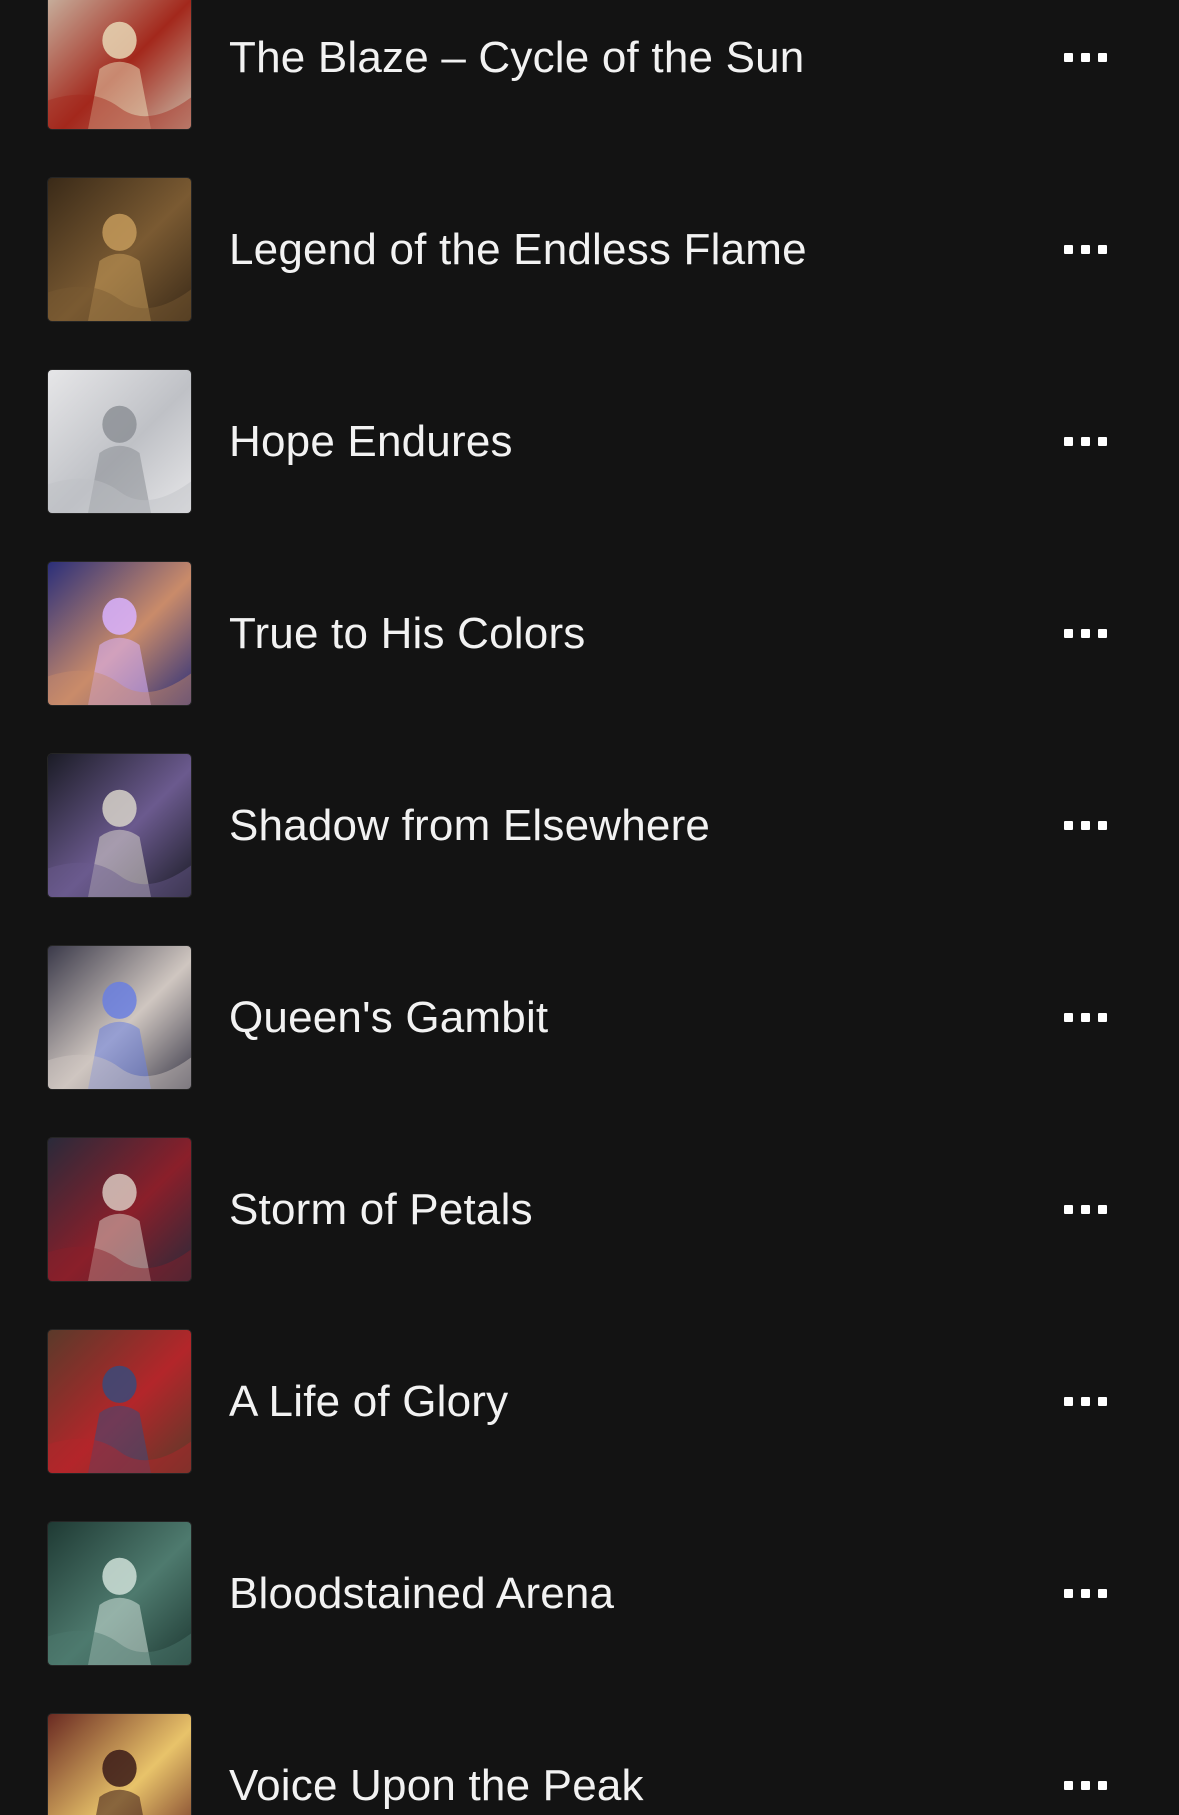 This screenshot has width=1179, height=1815. Describe the element at coordinates (407, 633) in the screenshot. I see `track-title: True to His Colors` at that location.